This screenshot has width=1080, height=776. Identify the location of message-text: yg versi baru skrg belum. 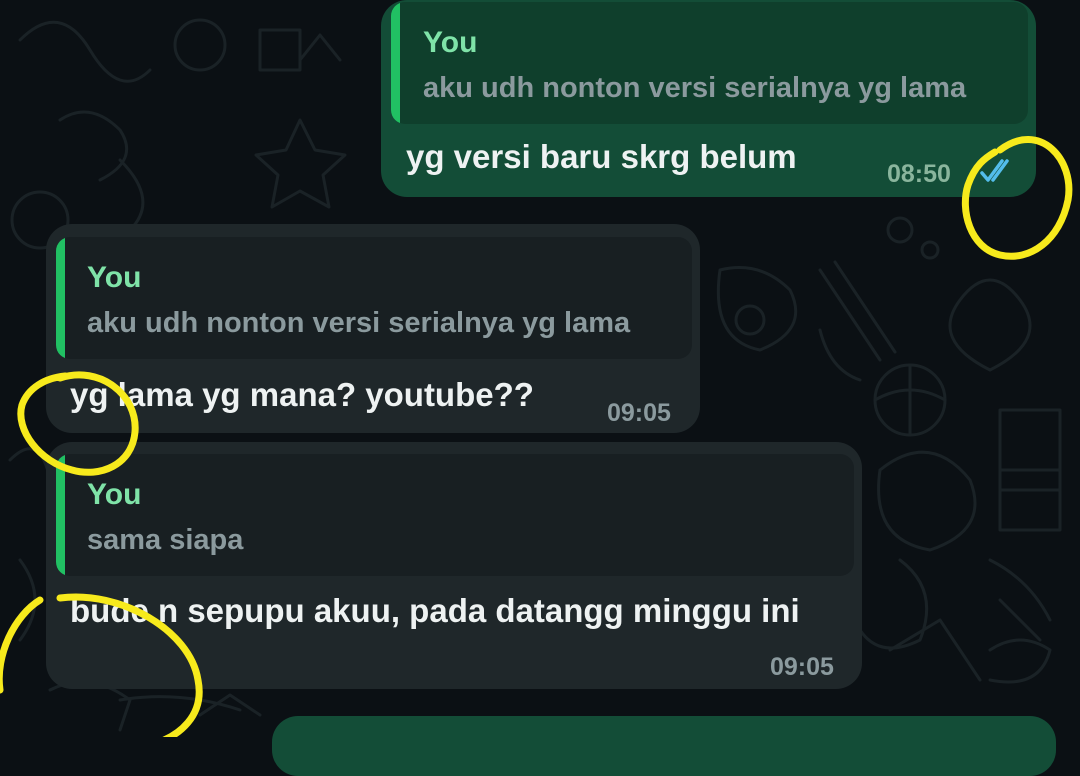
(601, 156).